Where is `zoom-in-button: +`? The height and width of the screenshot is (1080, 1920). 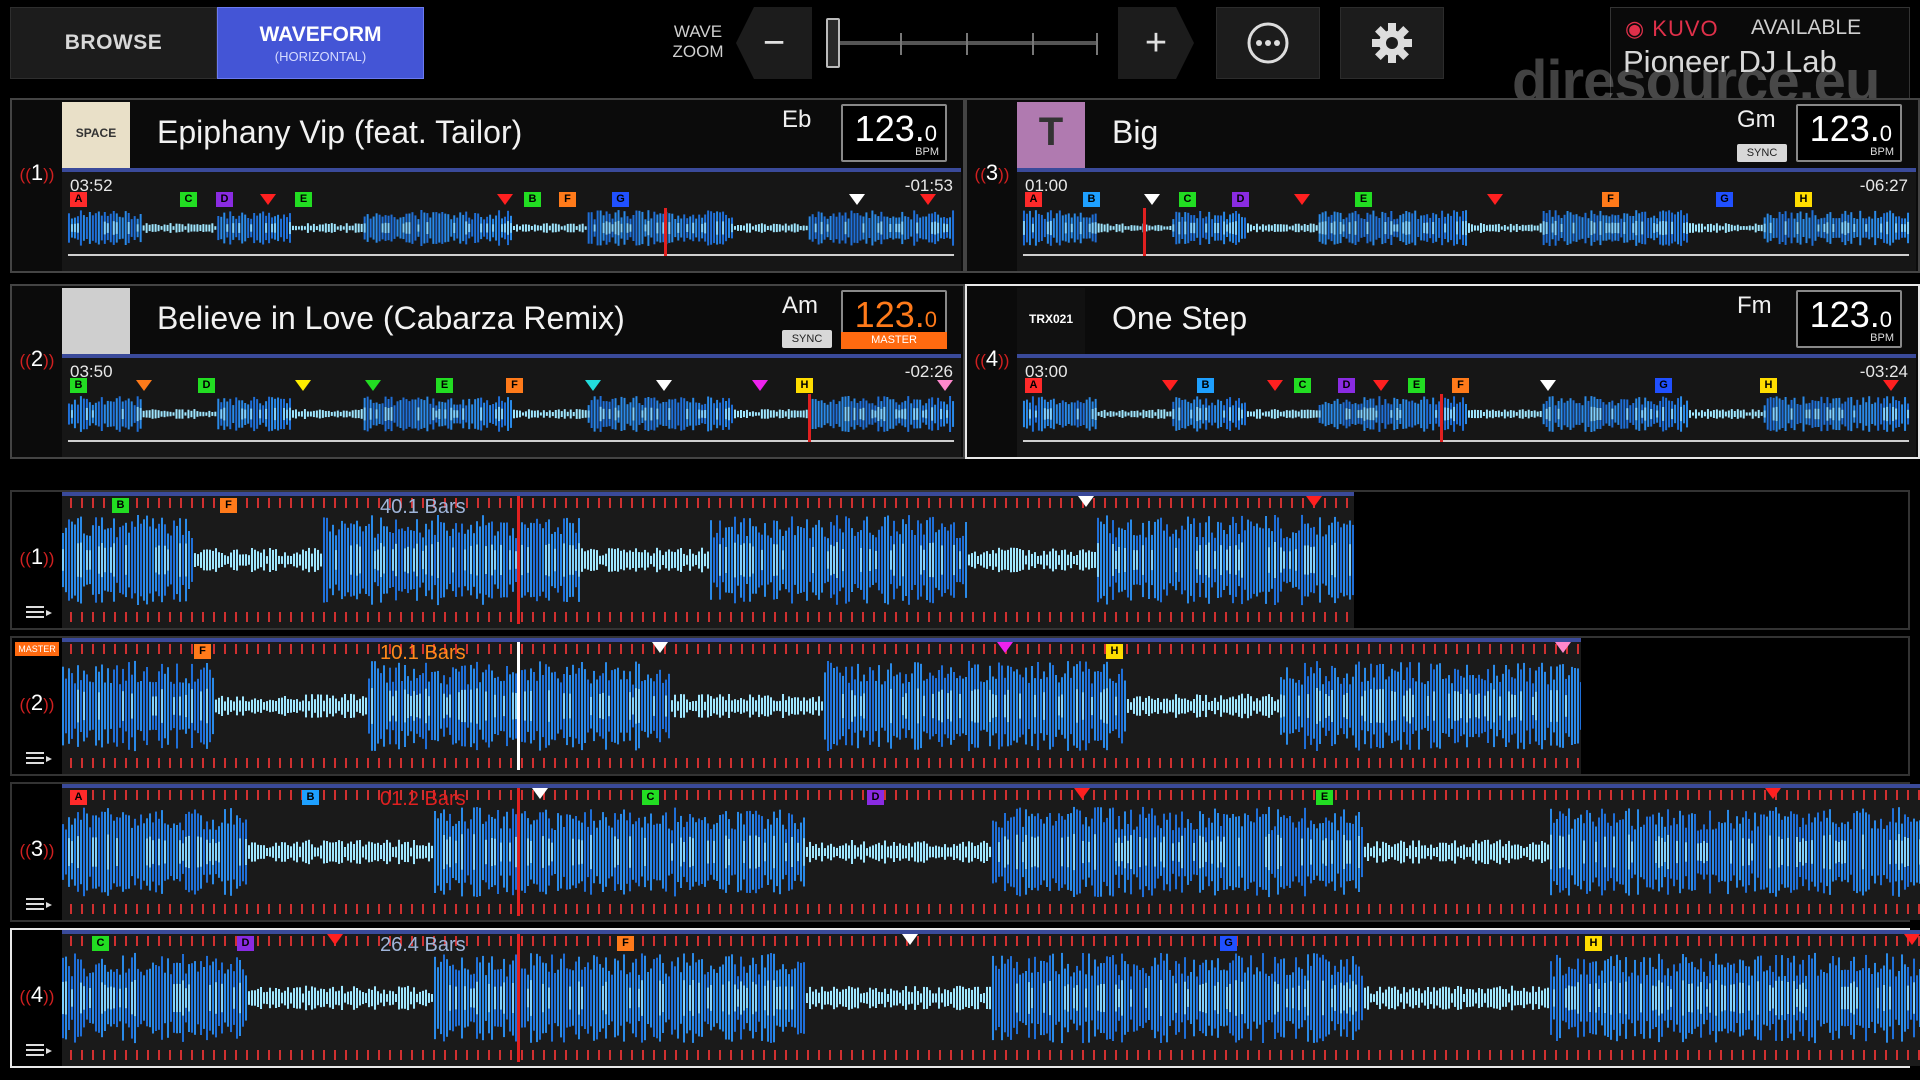
zoom-in-button: + is located at coordinates (1156, 43).